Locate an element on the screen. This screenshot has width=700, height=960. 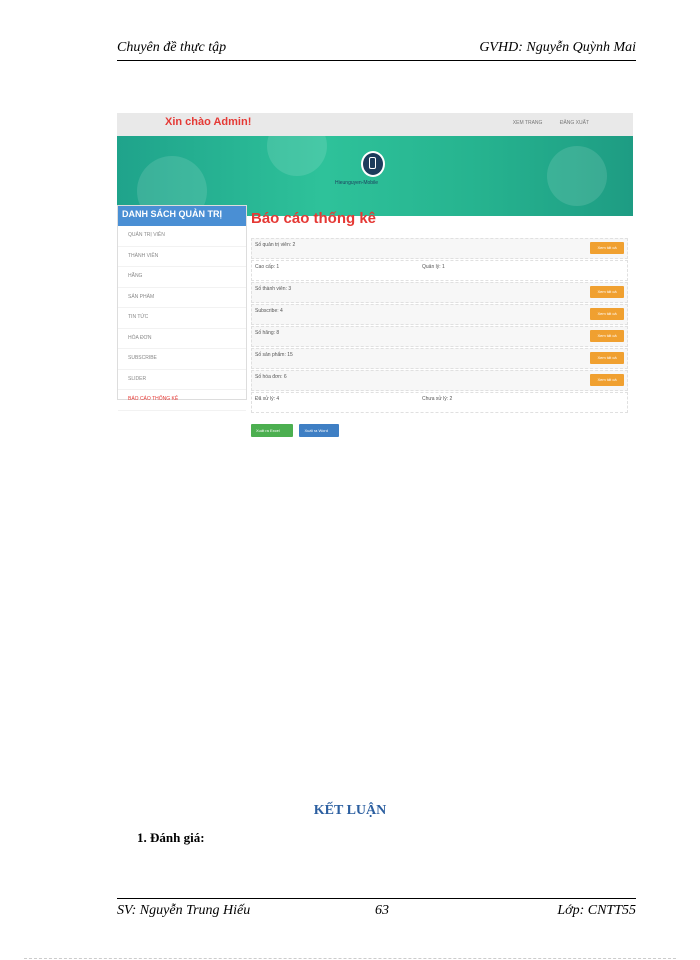
report-title: Báo cáo thống kê is located at coordinates (314, 218).